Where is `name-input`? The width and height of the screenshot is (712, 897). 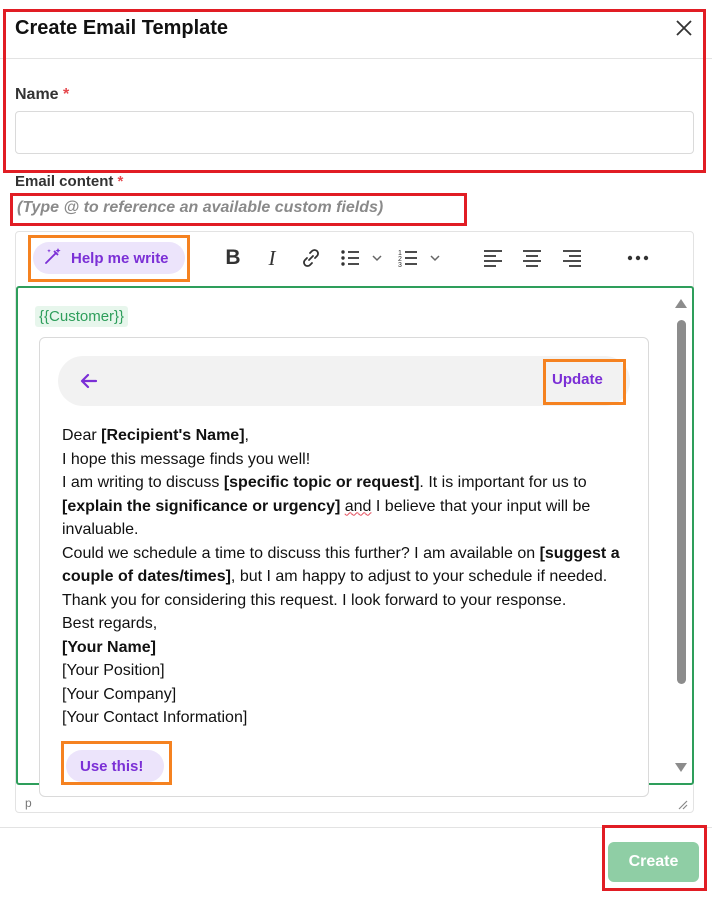 name-input is located at coordinates (354, 132).